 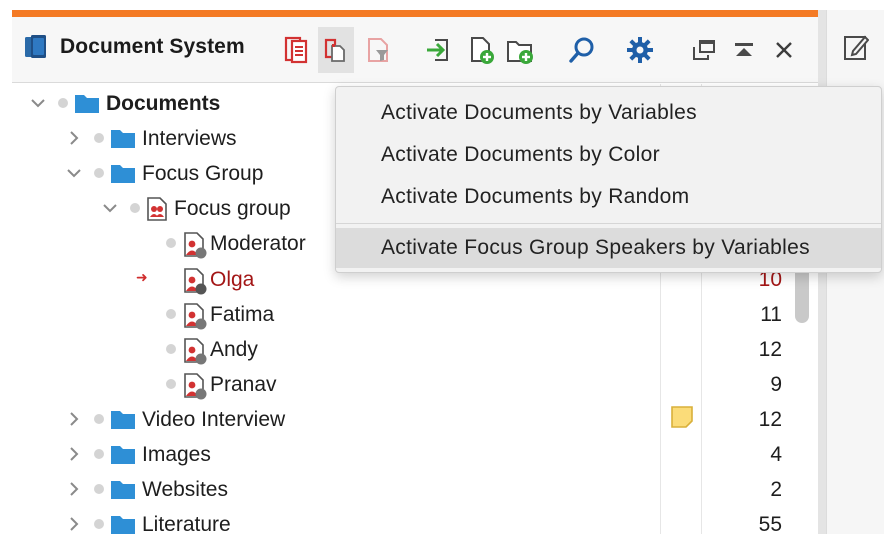 I want to click on settings-button, so click(x=640, y=50).